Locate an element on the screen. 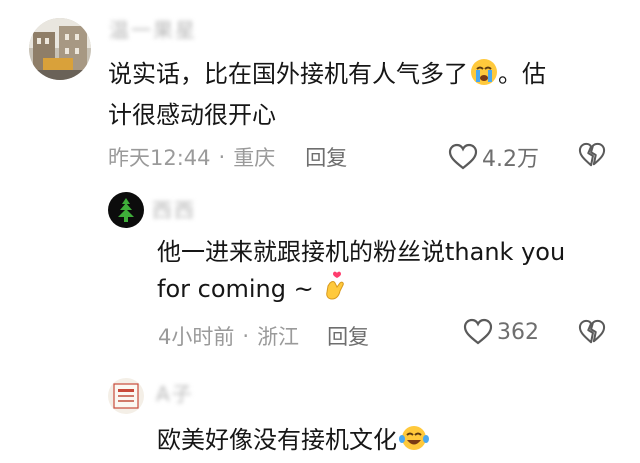  comment-meta: 4小时前 · 浙江 回复 is located at coordinates (263, 336).